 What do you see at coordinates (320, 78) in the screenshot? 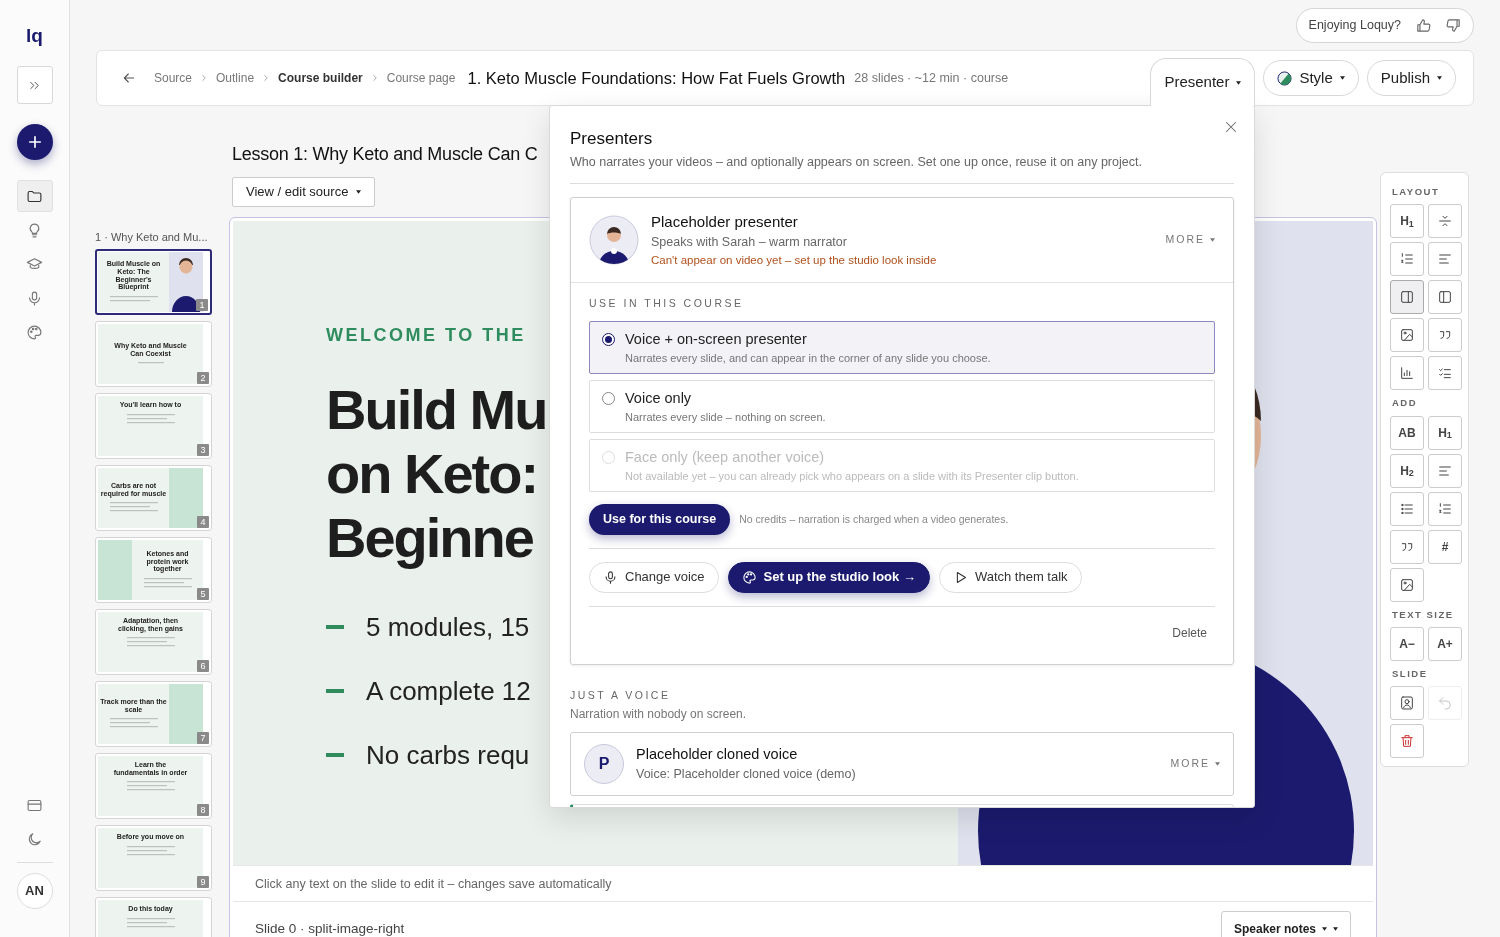
I see `breadcrumb-link: Course builder` at bounding box center [320, 78].